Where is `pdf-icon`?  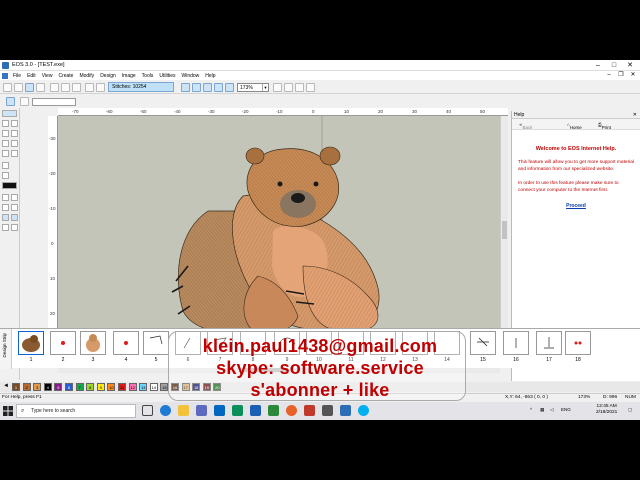
pdf-icon is located at coordinates (309, 410).